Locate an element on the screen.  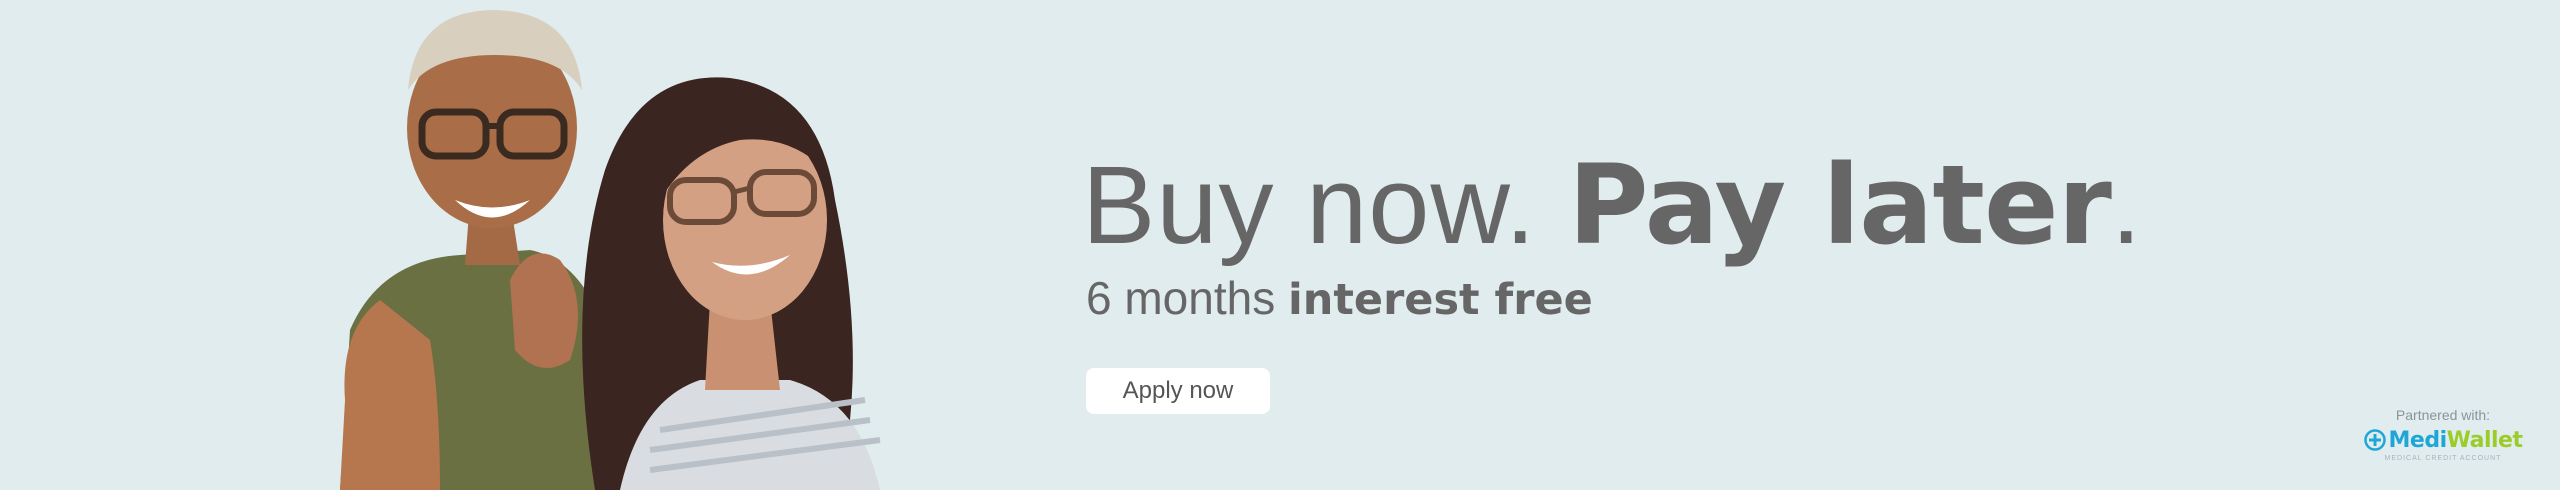
apply-now-button: Apply now is located at coordinates (1178, 391).